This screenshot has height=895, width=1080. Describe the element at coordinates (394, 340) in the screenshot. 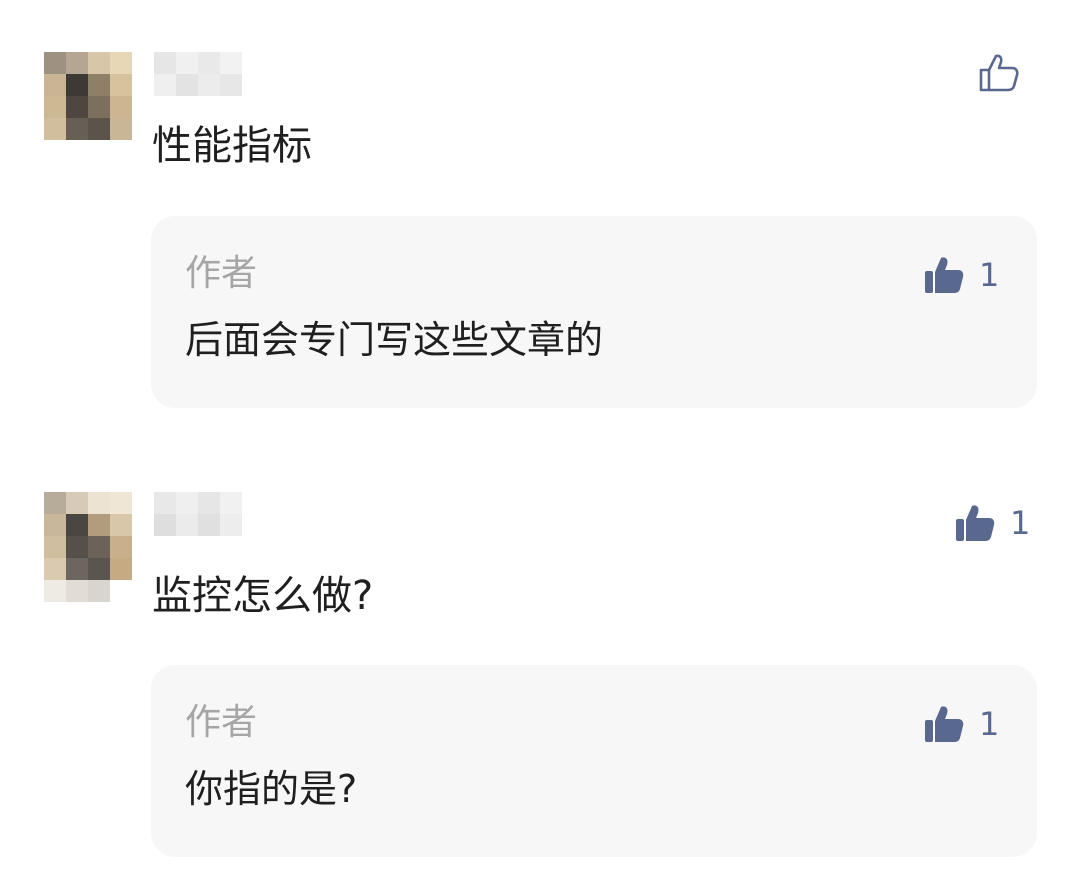

I see `reply-text: 后面会专门写这些文章的` at that location.